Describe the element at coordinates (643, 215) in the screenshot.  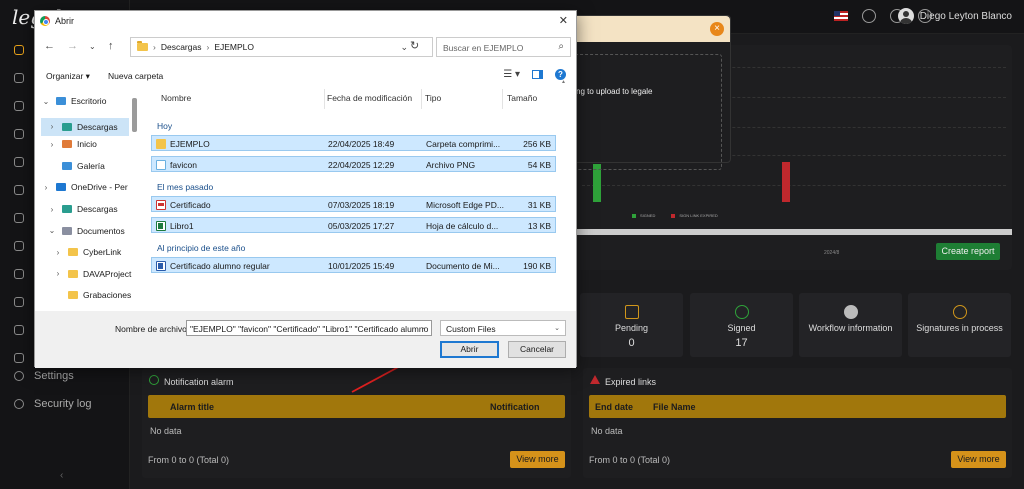
I see `legend-signed: SIGNED` at that location.